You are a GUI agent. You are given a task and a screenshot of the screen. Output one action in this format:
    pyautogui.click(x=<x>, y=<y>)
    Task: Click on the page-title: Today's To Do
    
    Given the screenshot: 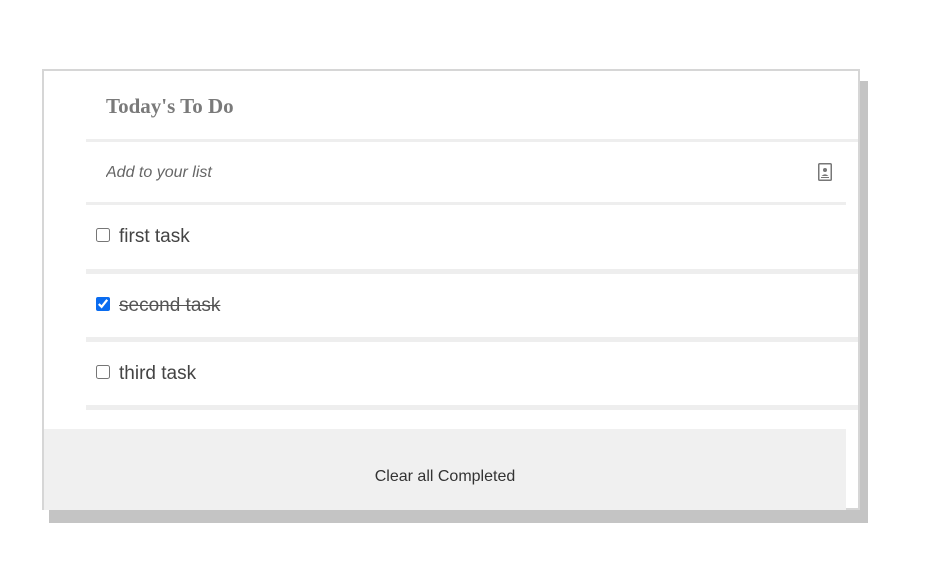 What is the action you would take?
    pyautogui.click(x=170, y=106)
    